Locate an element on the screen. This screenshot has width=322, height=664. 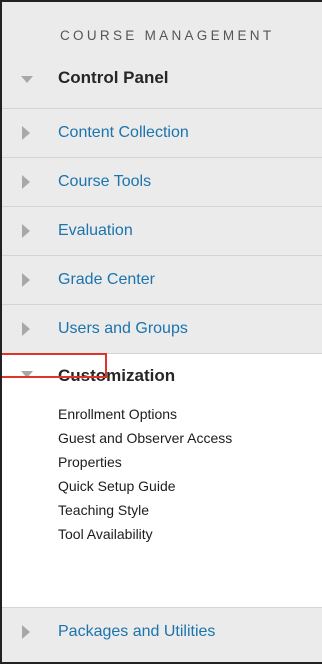
highlight-box is located at coordinates (54, 365).